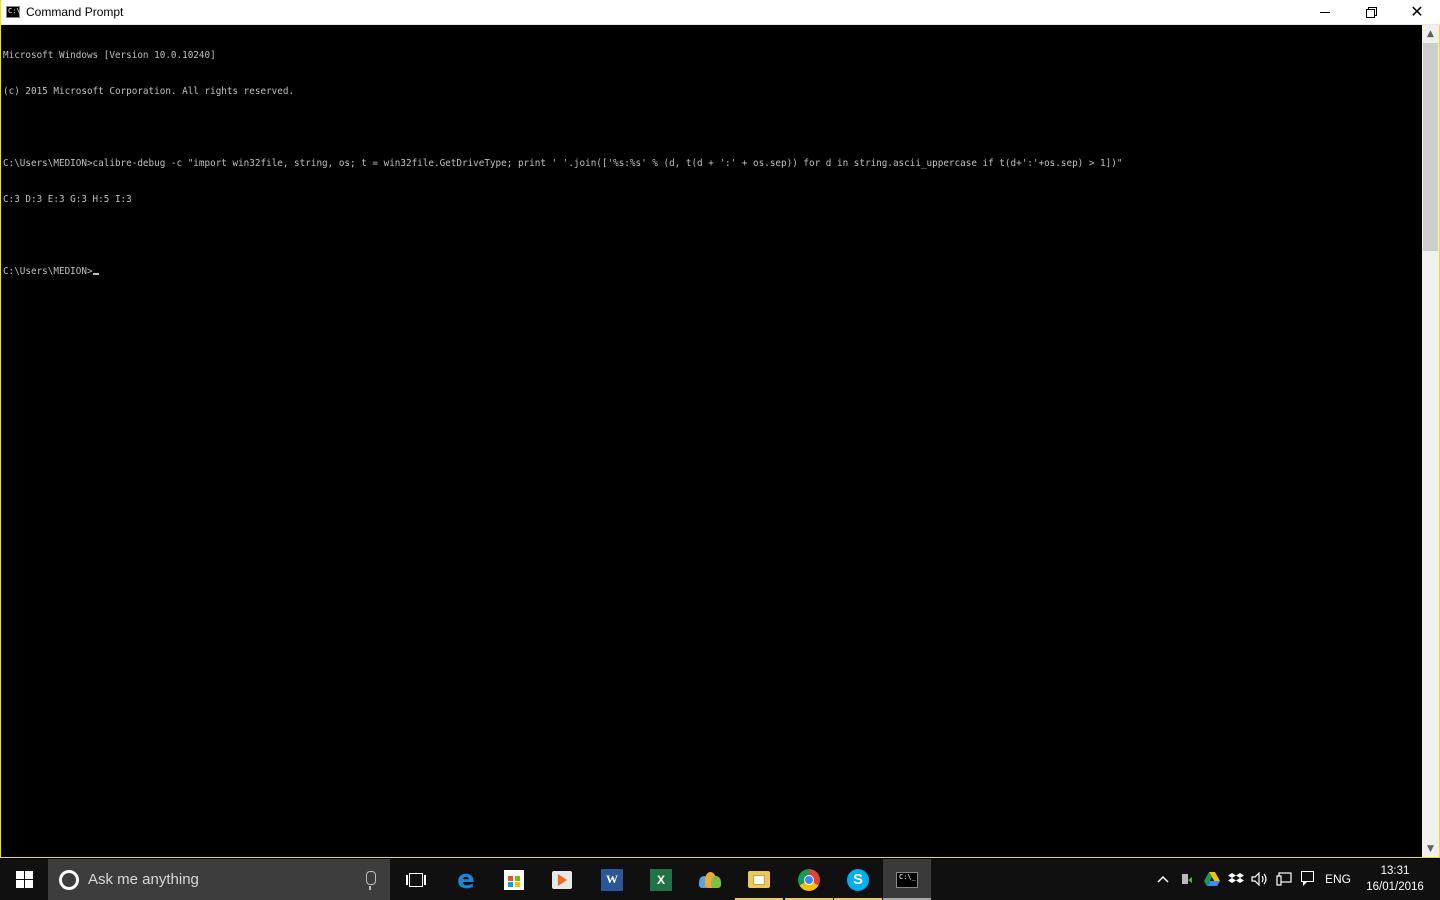 This screenshot has height=900, width=1440. Describe the element at coordinates (1187, 879) in the screenshot. I see `power-plug-icon` at that location.